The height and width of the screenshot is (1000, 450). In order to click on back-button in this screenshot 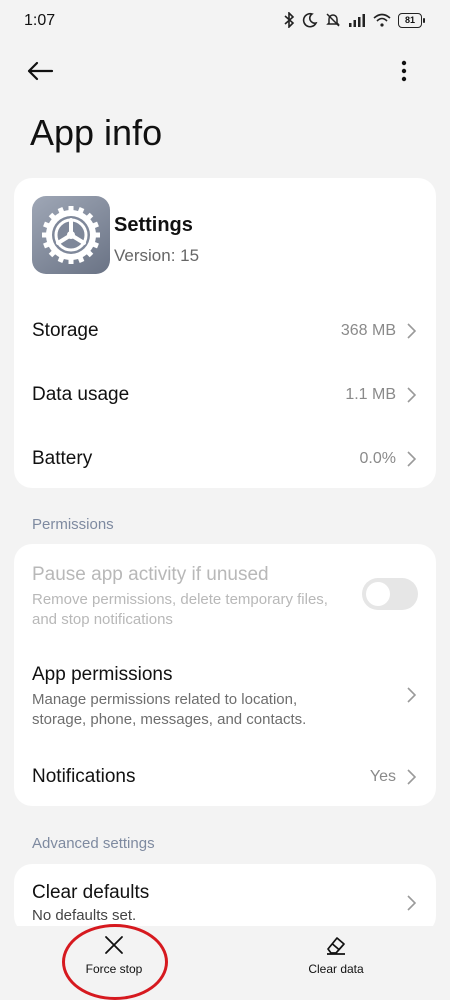, I will do `click(46, 71)`.